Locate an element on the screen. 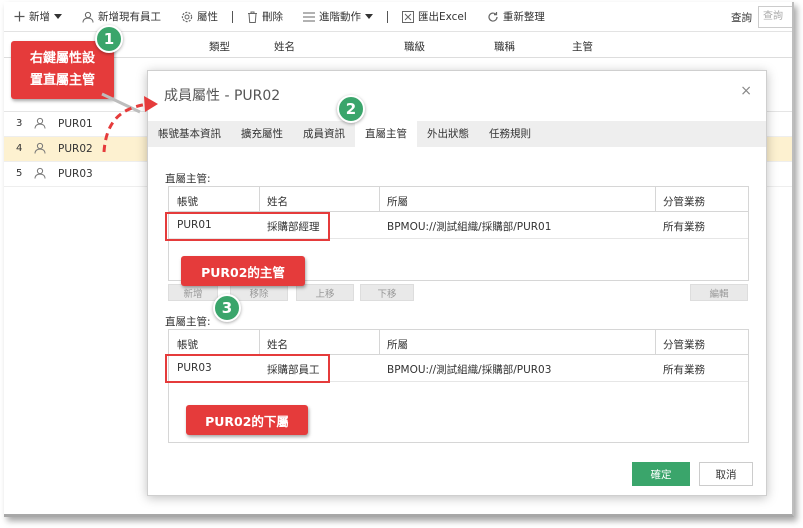 The image size is (803, 528). export-excel-button: 匯出Excel is located at coordinates (434, 17).